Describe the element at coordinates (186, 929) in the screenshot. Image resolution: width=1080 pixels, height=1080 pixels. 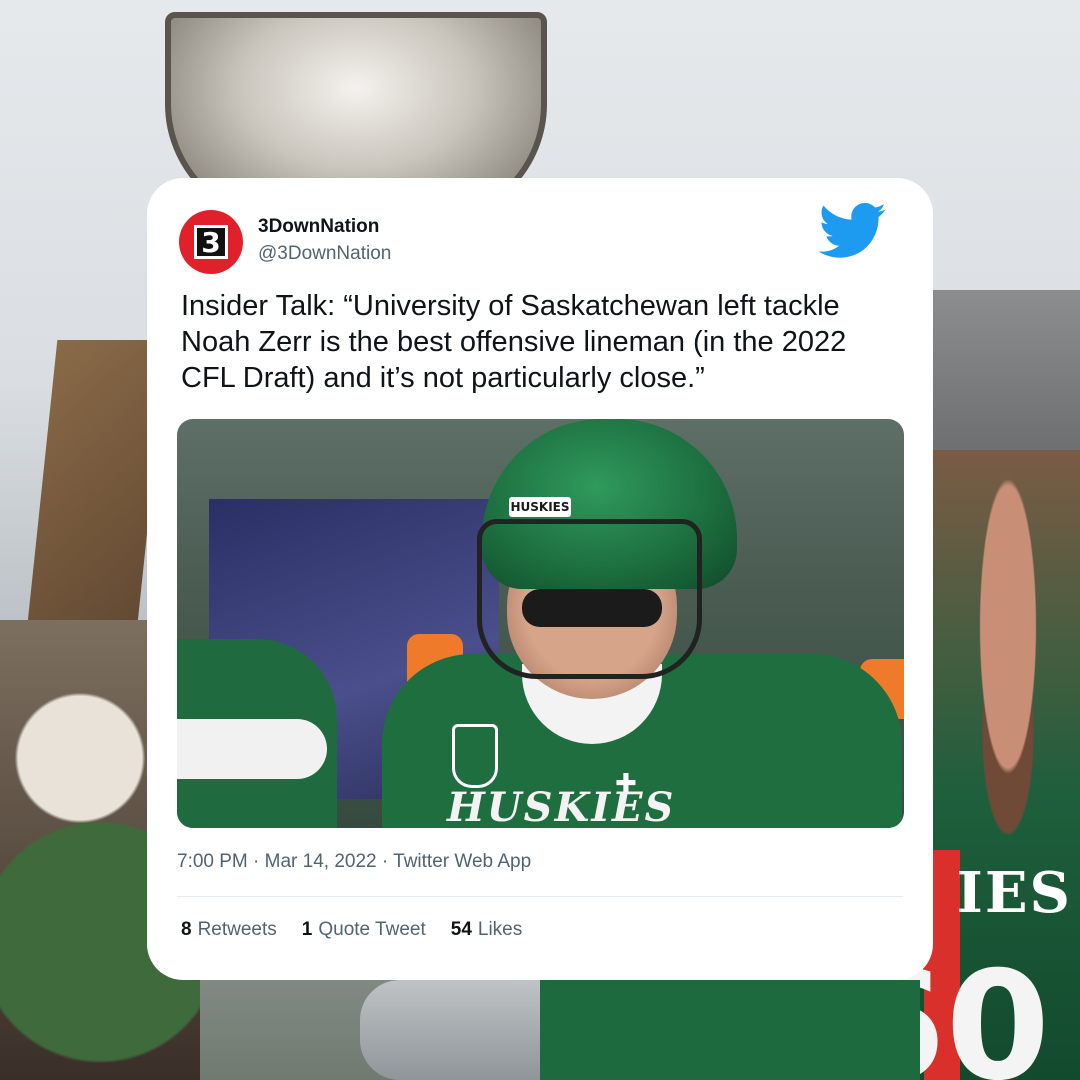
I see `retweets-count: 8` at that location.